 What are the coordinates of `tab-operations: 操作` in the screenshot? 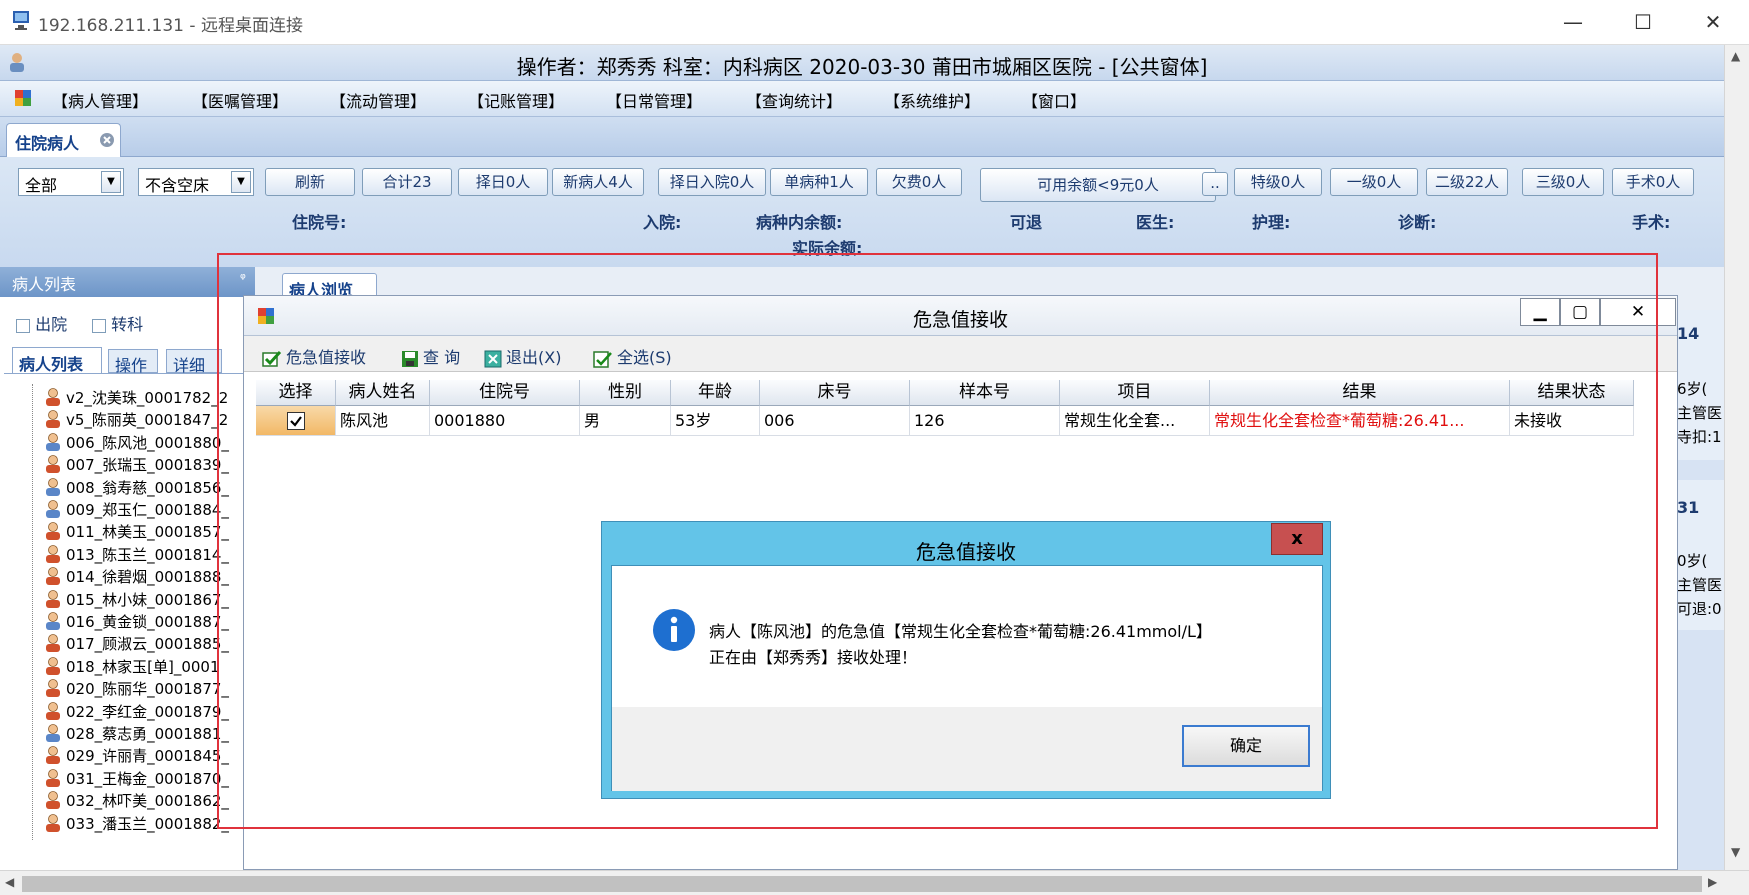 It's located at (133, 362).